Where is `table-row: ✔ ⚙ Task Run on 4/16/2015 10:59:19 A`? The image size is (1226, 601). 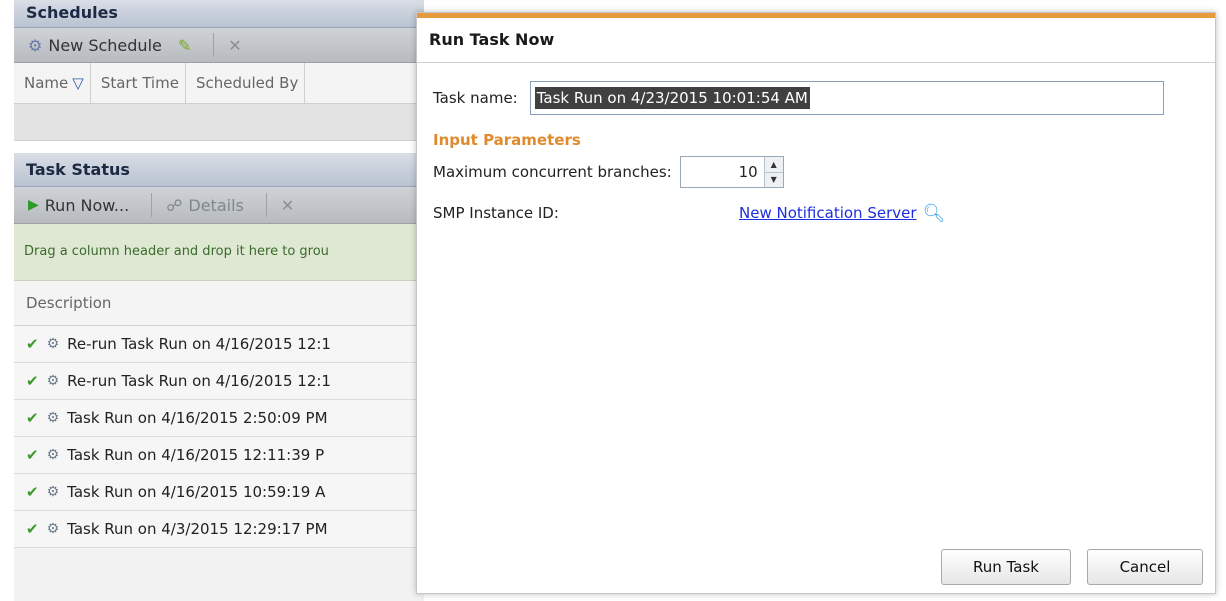 table-row: ✔ ⚙ Task Run on 4/16/2015 10:59:19 A is located at coordinates (219, 492).